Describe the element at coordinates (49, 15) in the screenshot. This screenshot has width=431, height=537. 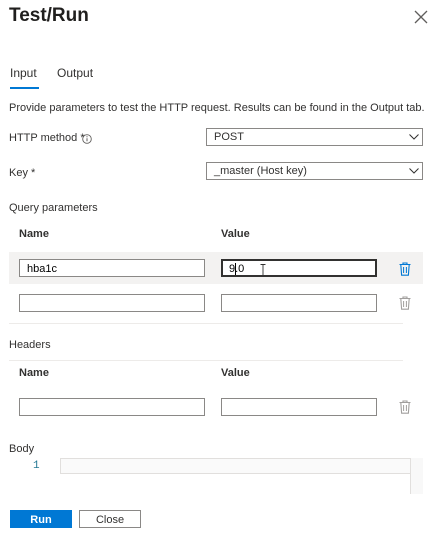
I see `panel-title: Test/Run` at that location.